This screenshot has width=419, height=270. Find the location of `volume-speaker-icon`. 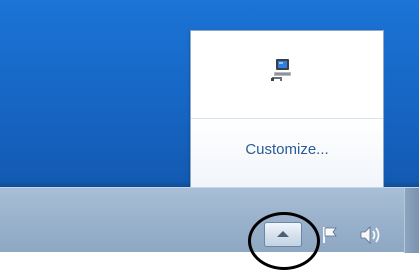

volume-speaker-icon is located at coordinates (370, 235).